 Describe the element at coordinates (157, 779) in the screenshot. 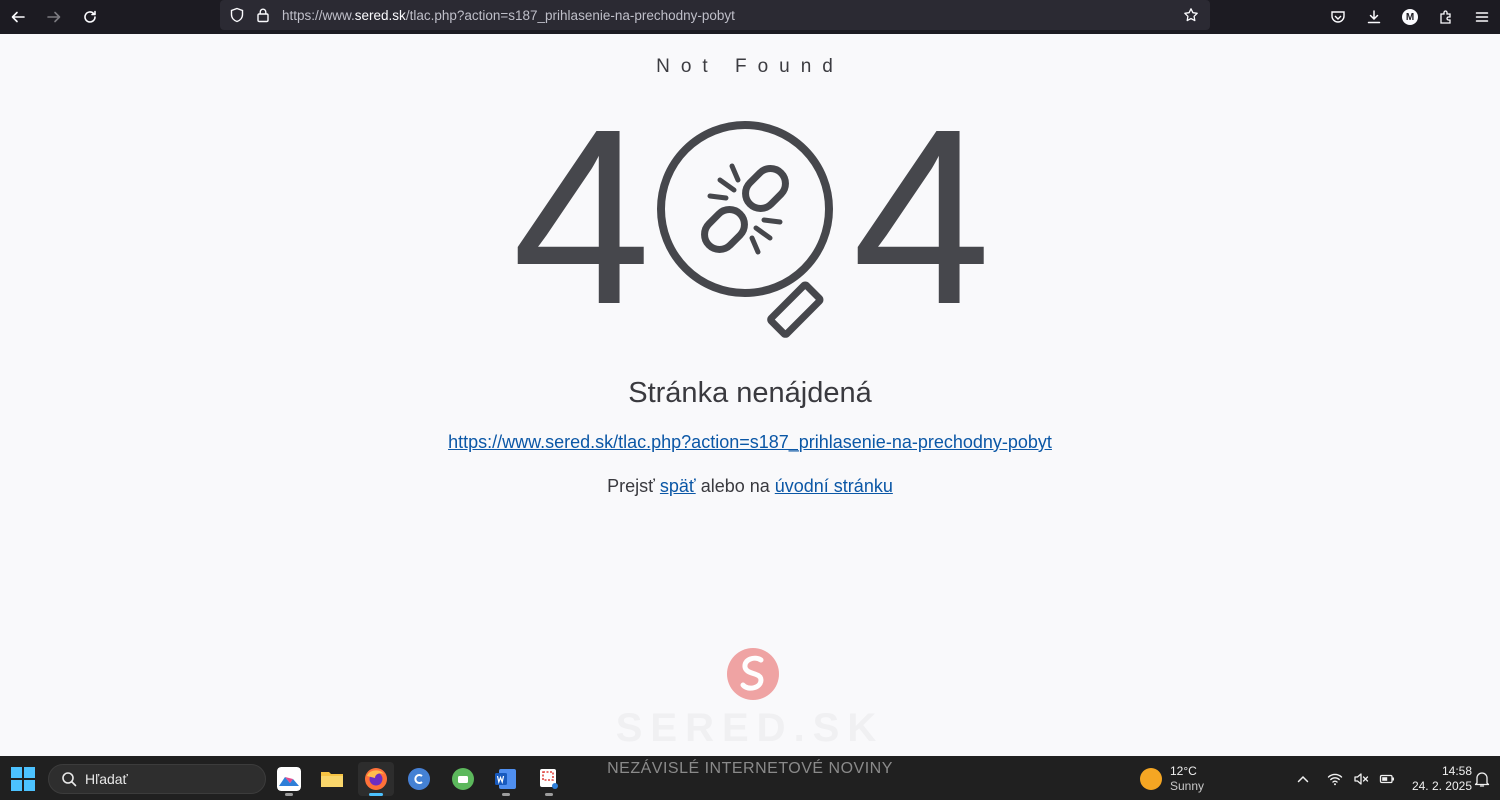

I see `taskbar-search: Hľadať` at that location.